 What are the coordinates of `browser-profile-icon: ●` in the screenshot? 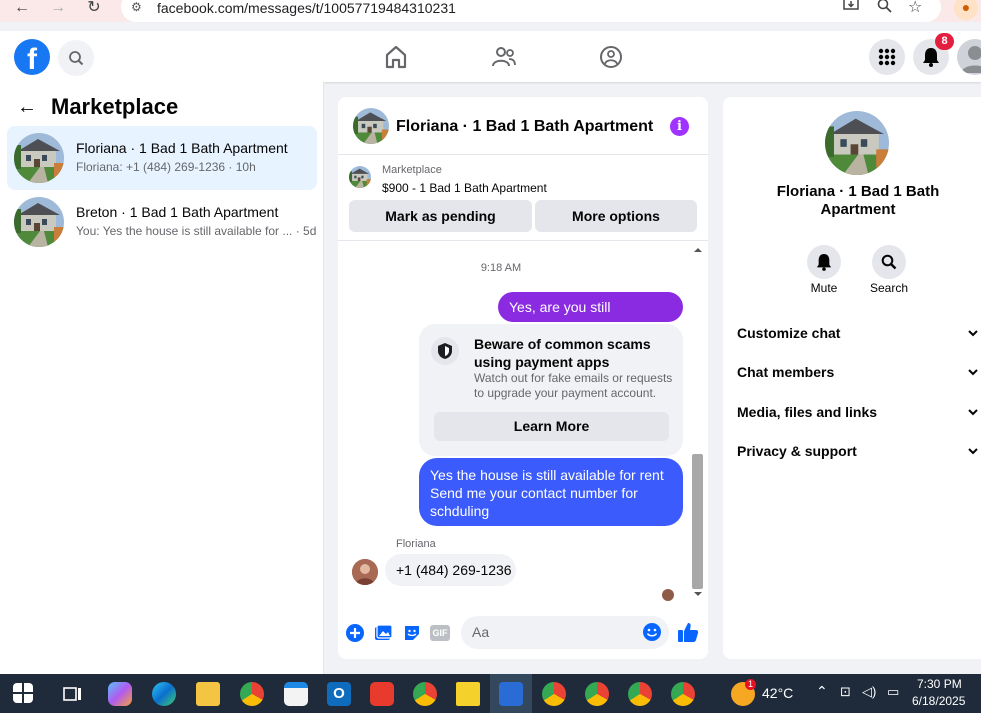 It's located at (966, 10).